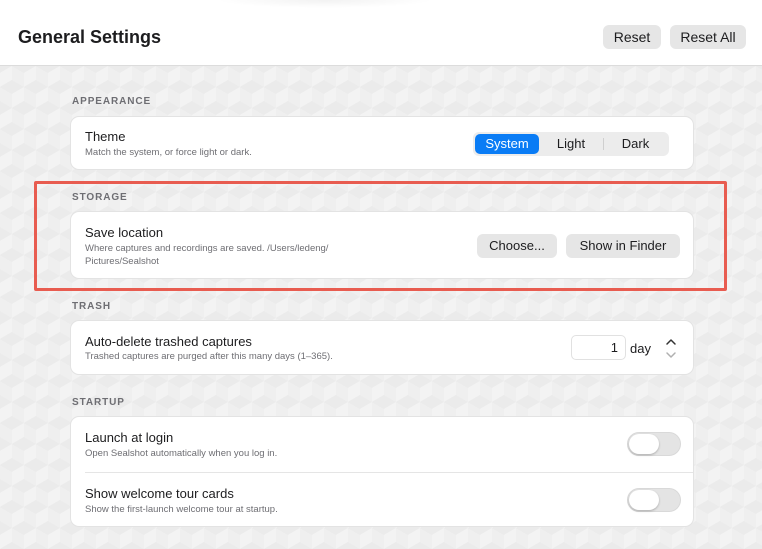 This screenshot has width=762, height=549. Describe the element at coordinates (91, 306) in the screenshot. I see `section-label-trash: TRASH` at that location.